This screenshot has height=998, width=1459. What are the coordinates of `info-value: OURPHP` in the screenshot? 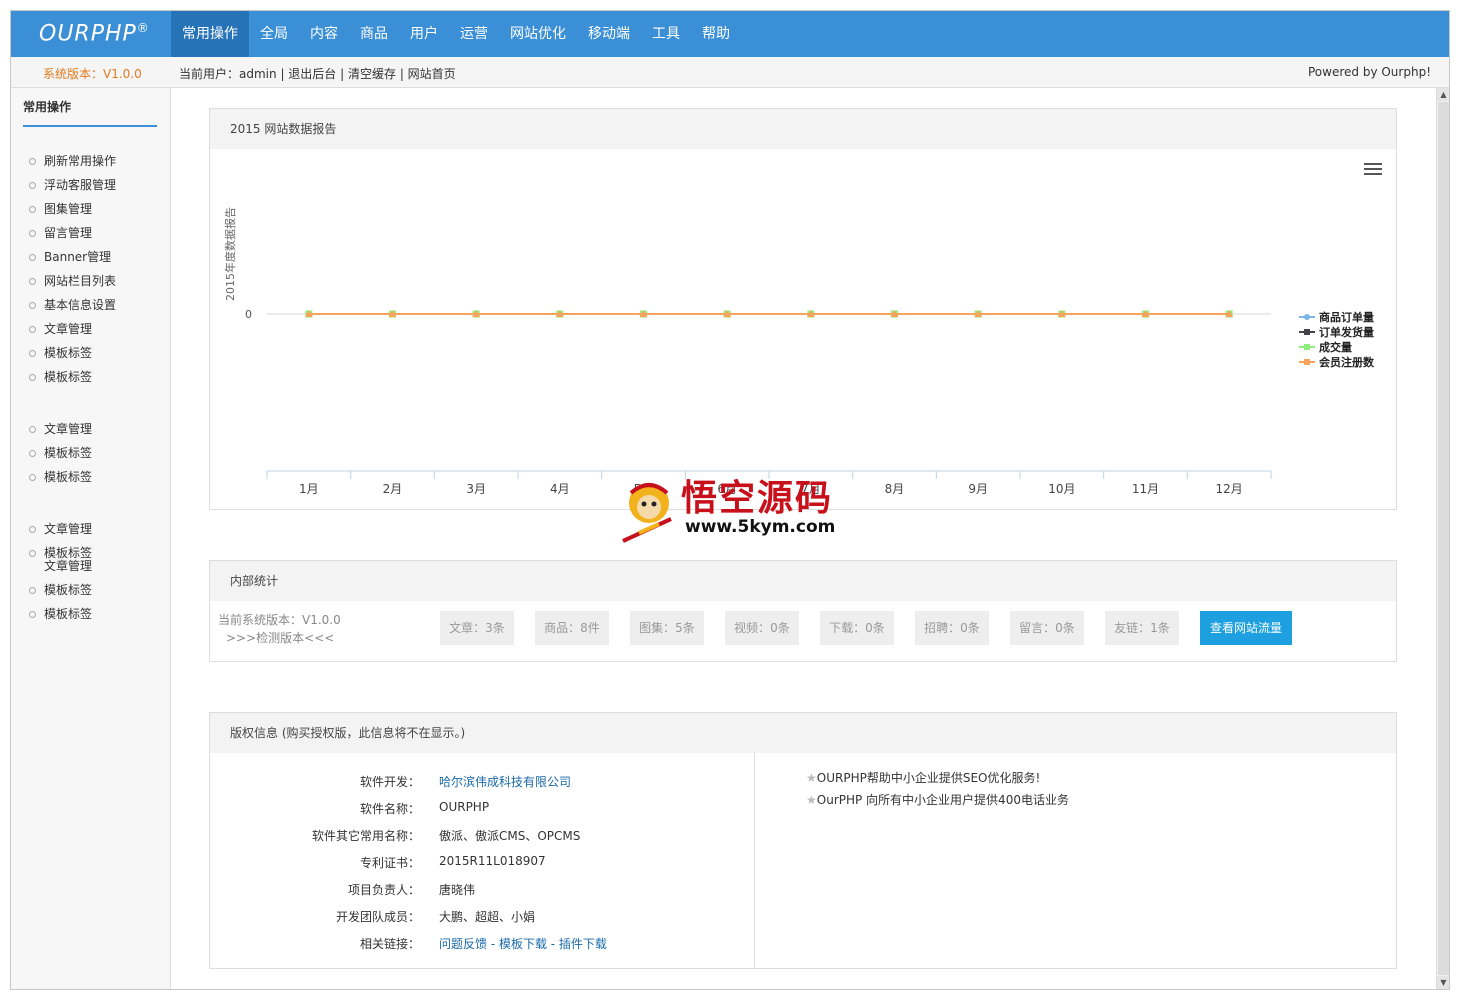 It's located at (464, 807).